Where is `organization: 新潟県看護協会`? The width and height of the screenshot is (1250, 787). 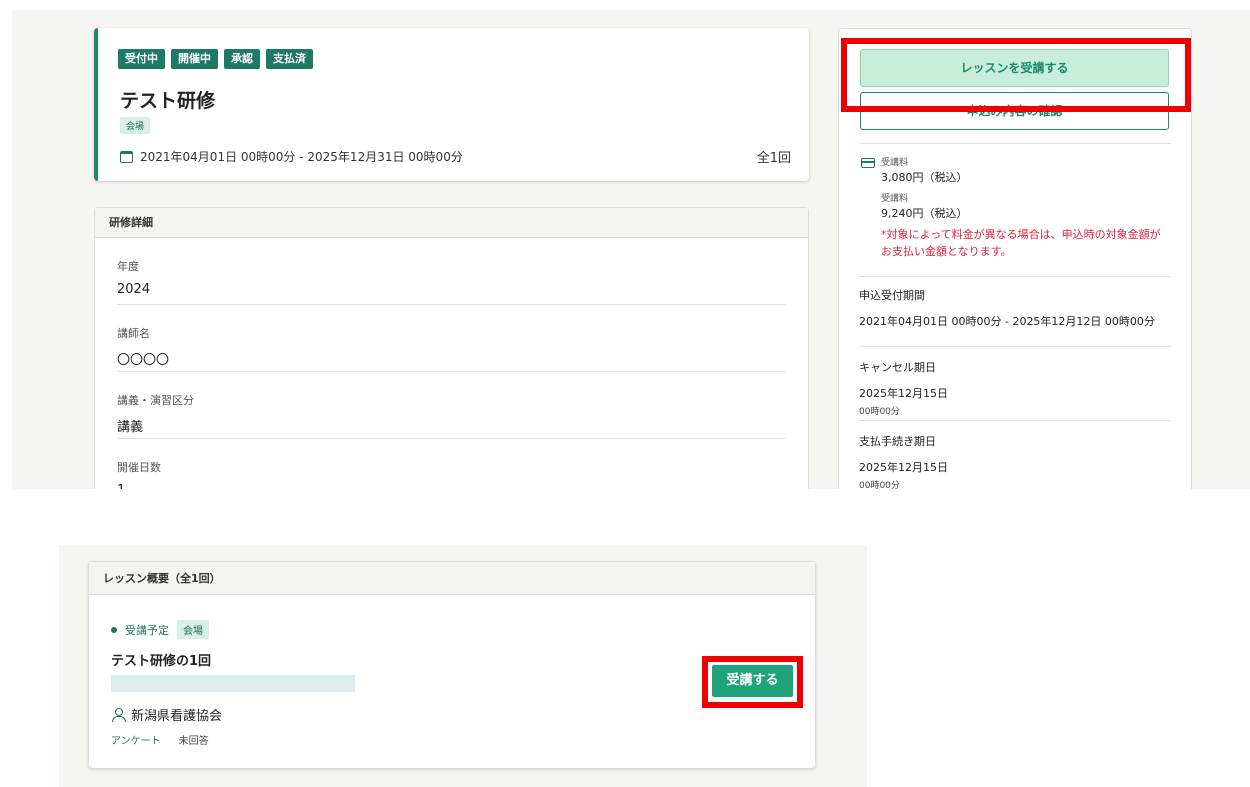 organization: 新潟県看護協会 is located at coordinates (166, 714).